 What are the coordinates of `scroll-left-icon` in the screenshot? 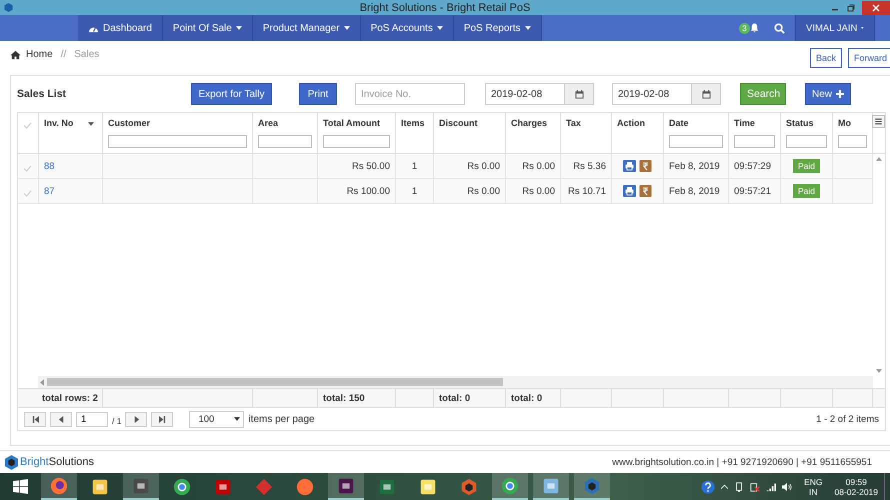 It's located at (42, 382).